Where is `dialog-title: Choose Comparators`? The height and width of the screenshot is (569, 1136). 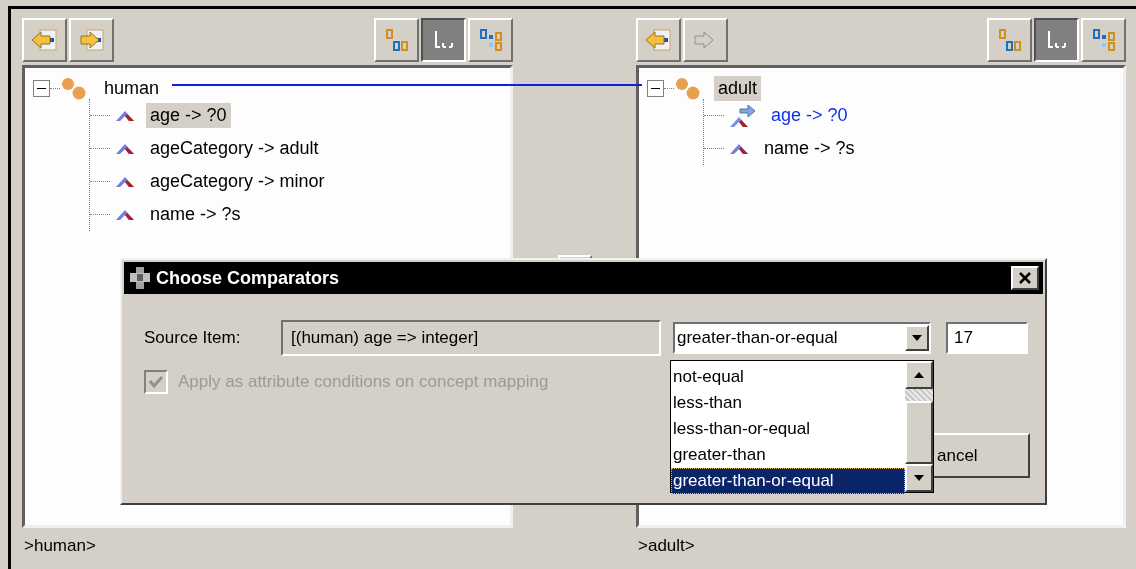 dialog-title: Choose Comparators is located at coordinates (248, 278).